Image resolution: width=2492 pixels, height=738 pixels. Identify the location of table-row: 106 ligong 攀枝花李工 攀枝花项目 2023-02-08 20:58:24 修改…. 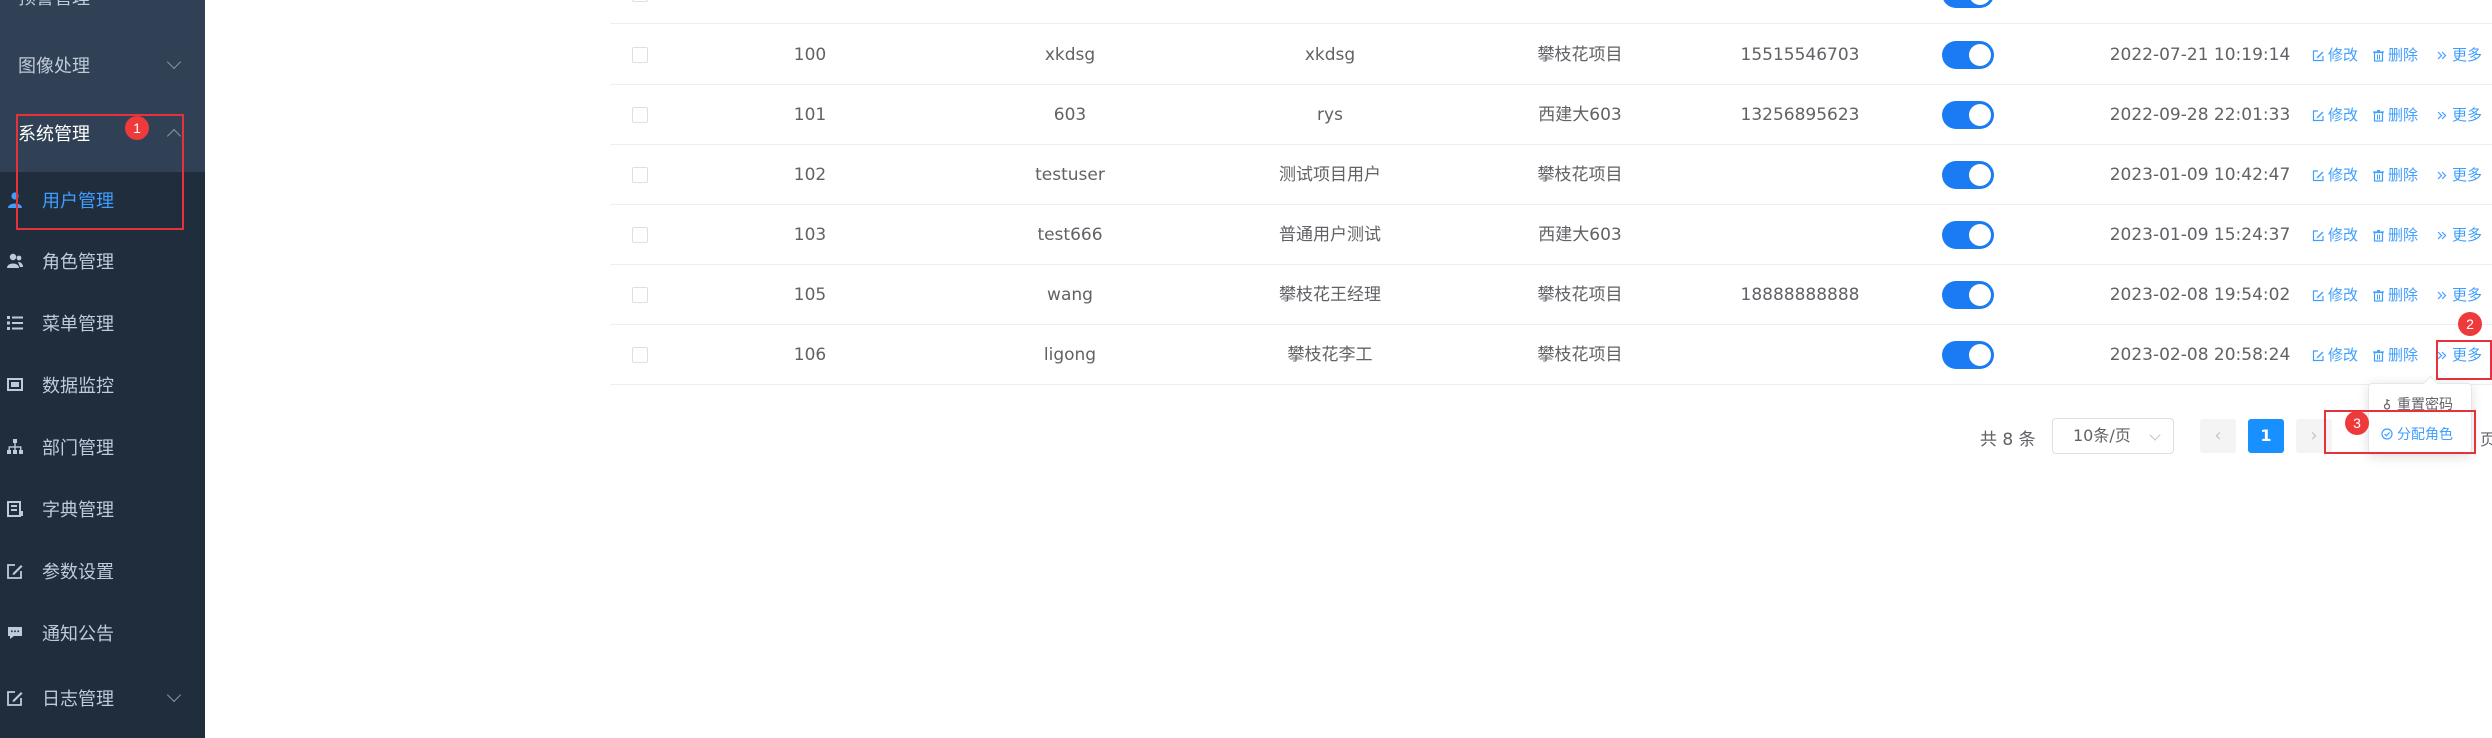
(1551, 355).